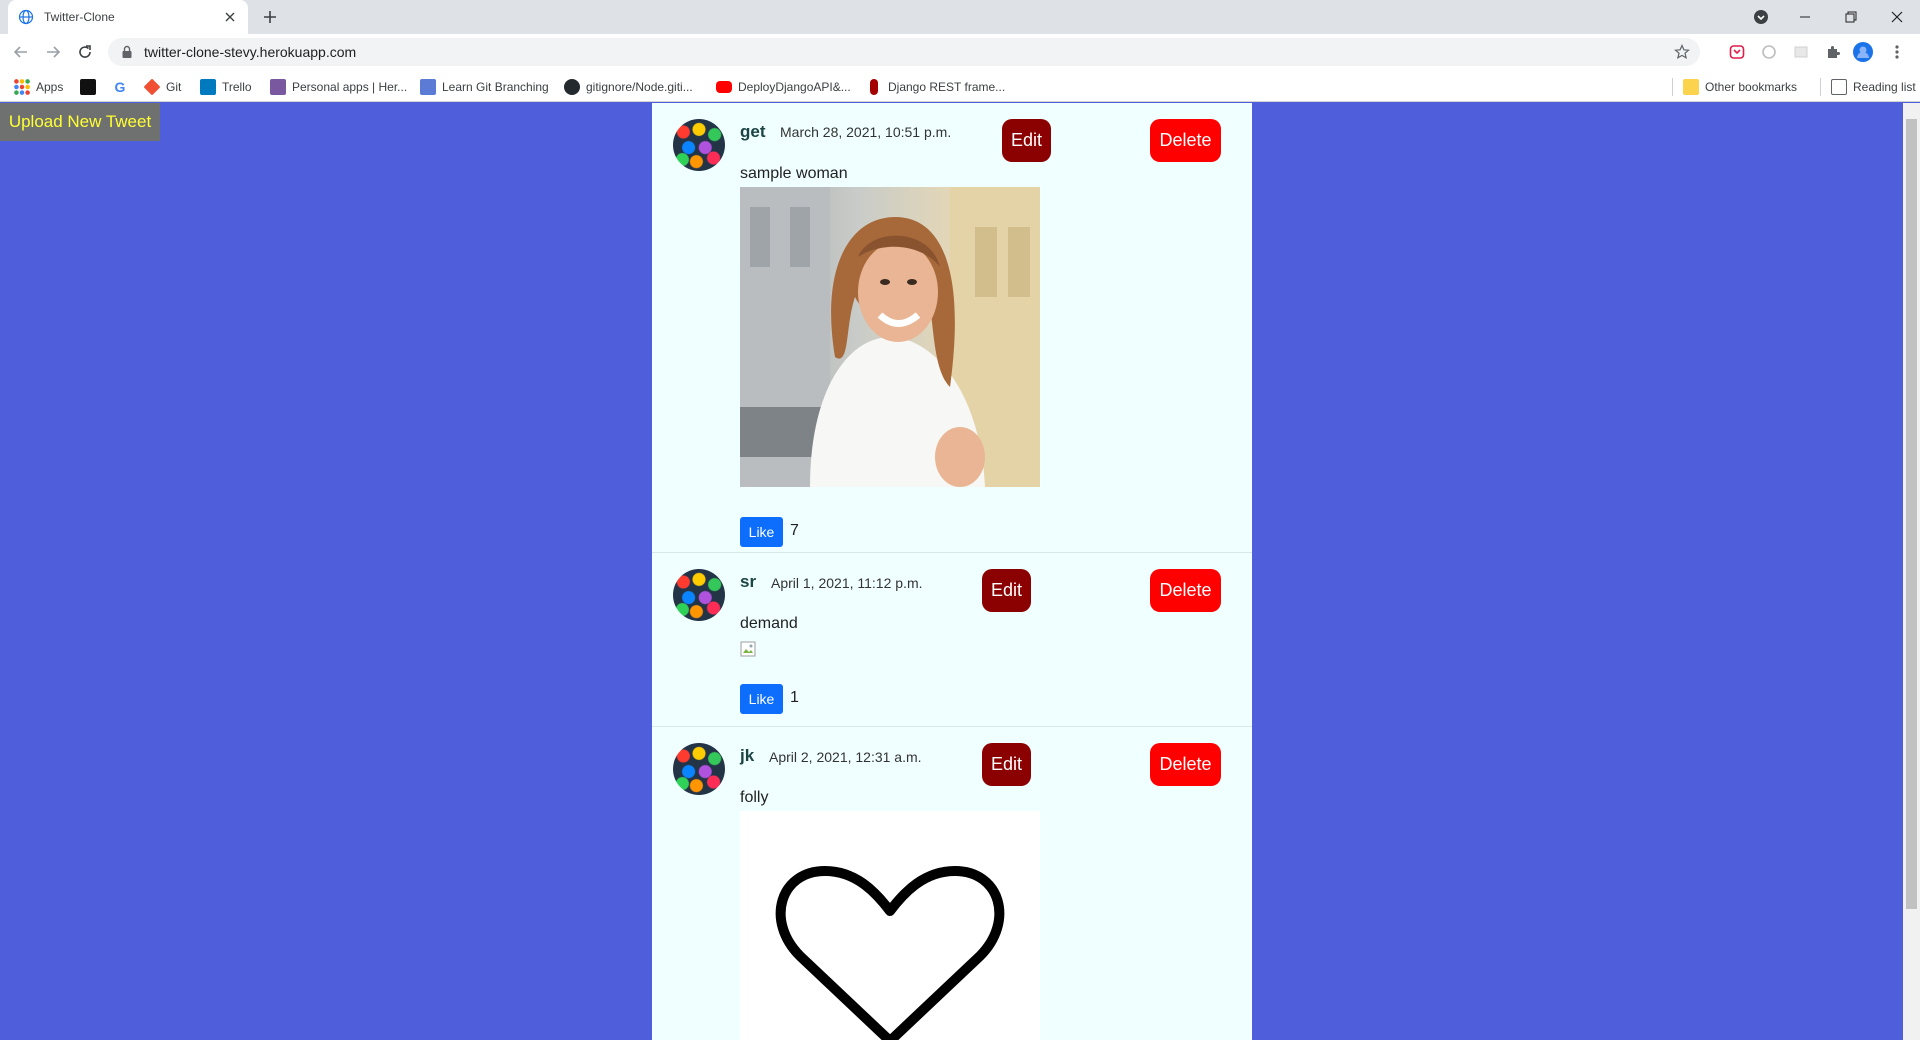 This screenshot has width=1920, height=1040. Describe the element at coordinates (1691, 87) in the screenshot. I see `folder-icon` at that location.